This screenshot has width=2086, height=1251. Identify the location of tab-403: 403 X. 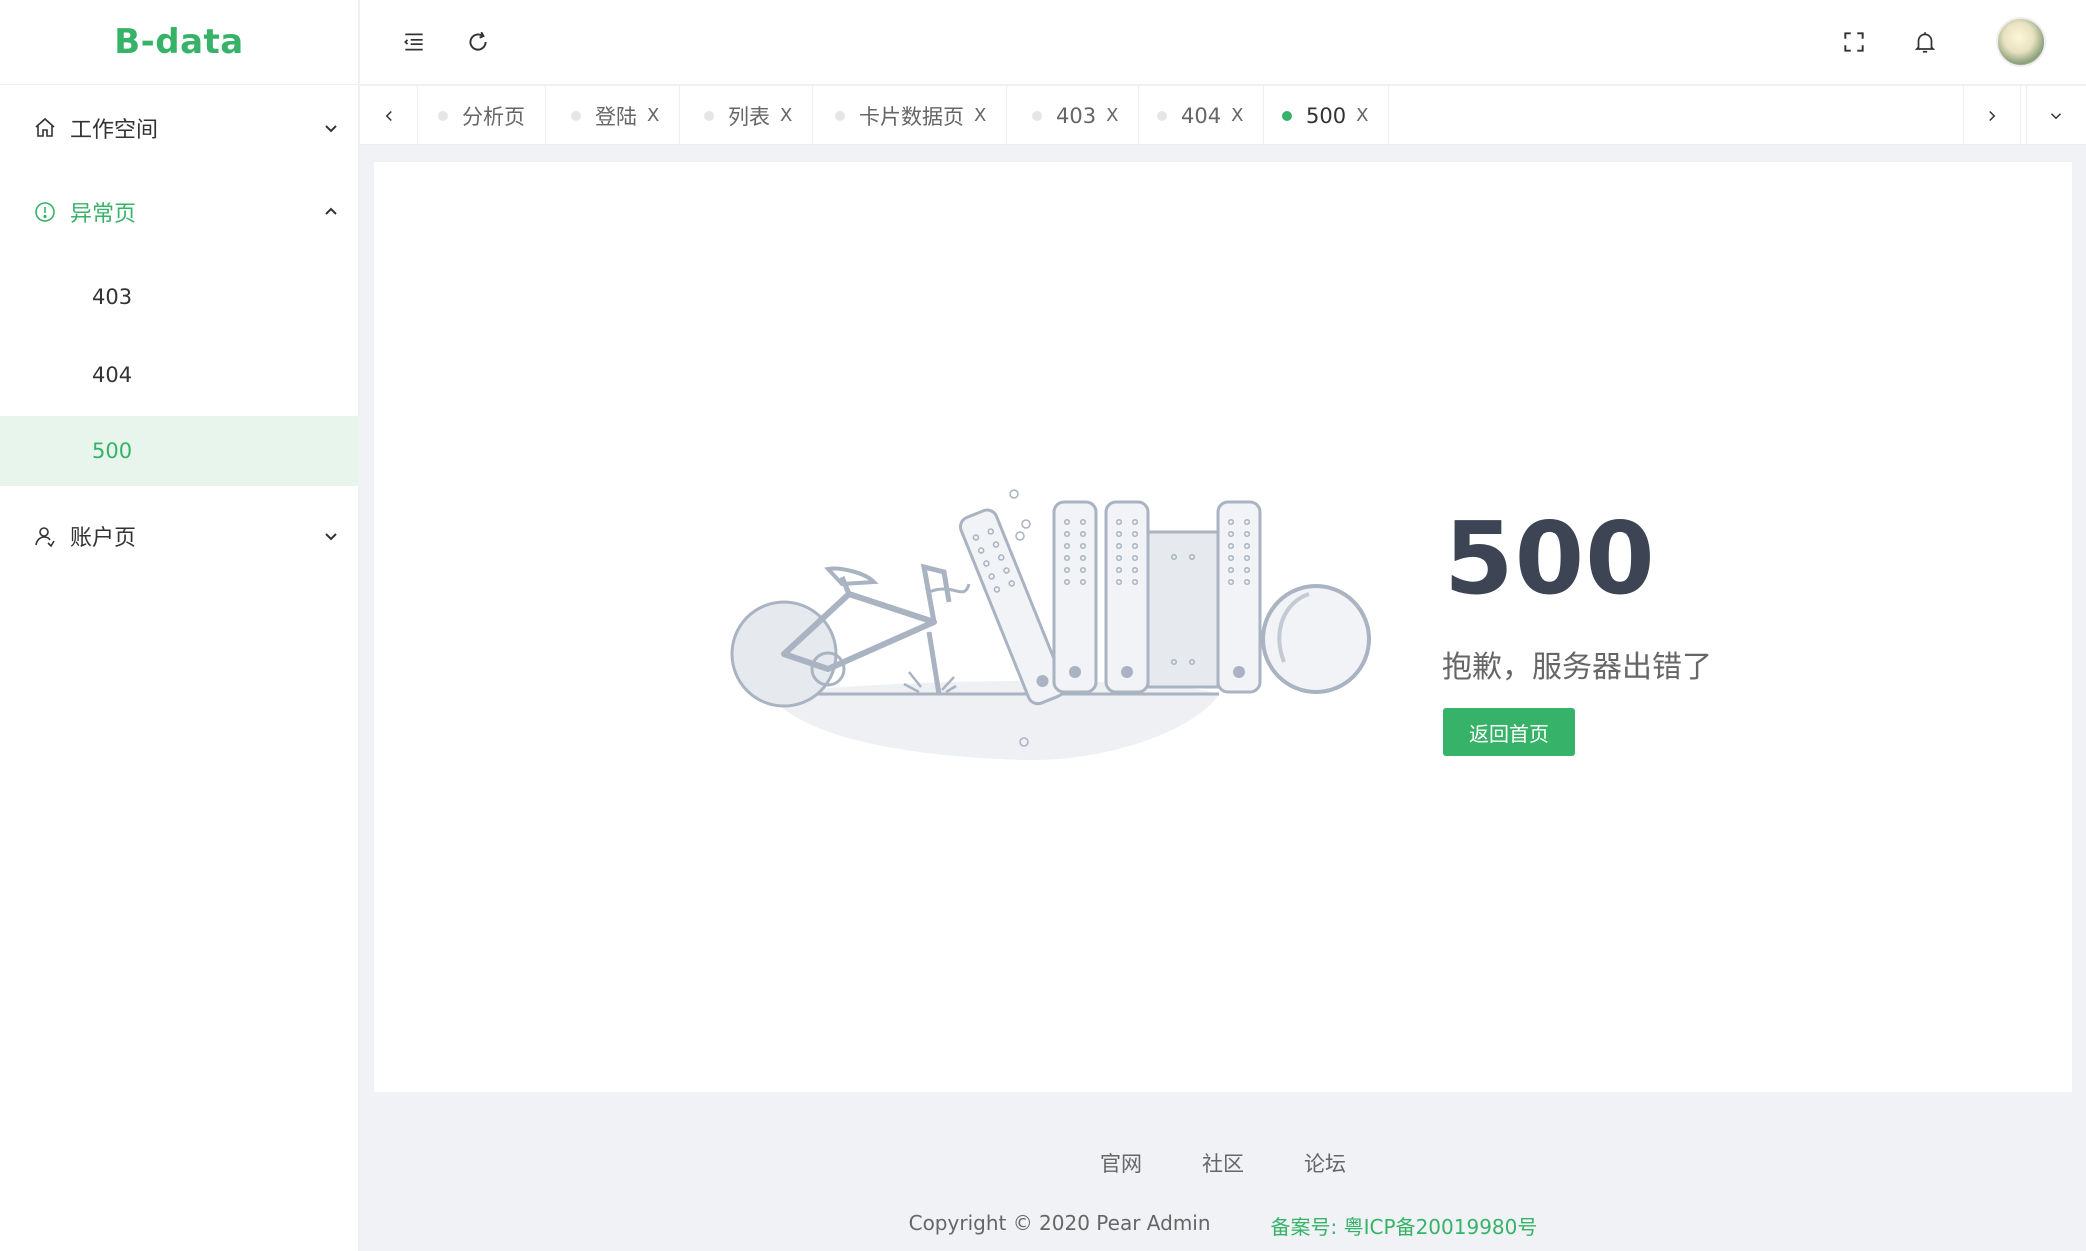
(1076, 115).